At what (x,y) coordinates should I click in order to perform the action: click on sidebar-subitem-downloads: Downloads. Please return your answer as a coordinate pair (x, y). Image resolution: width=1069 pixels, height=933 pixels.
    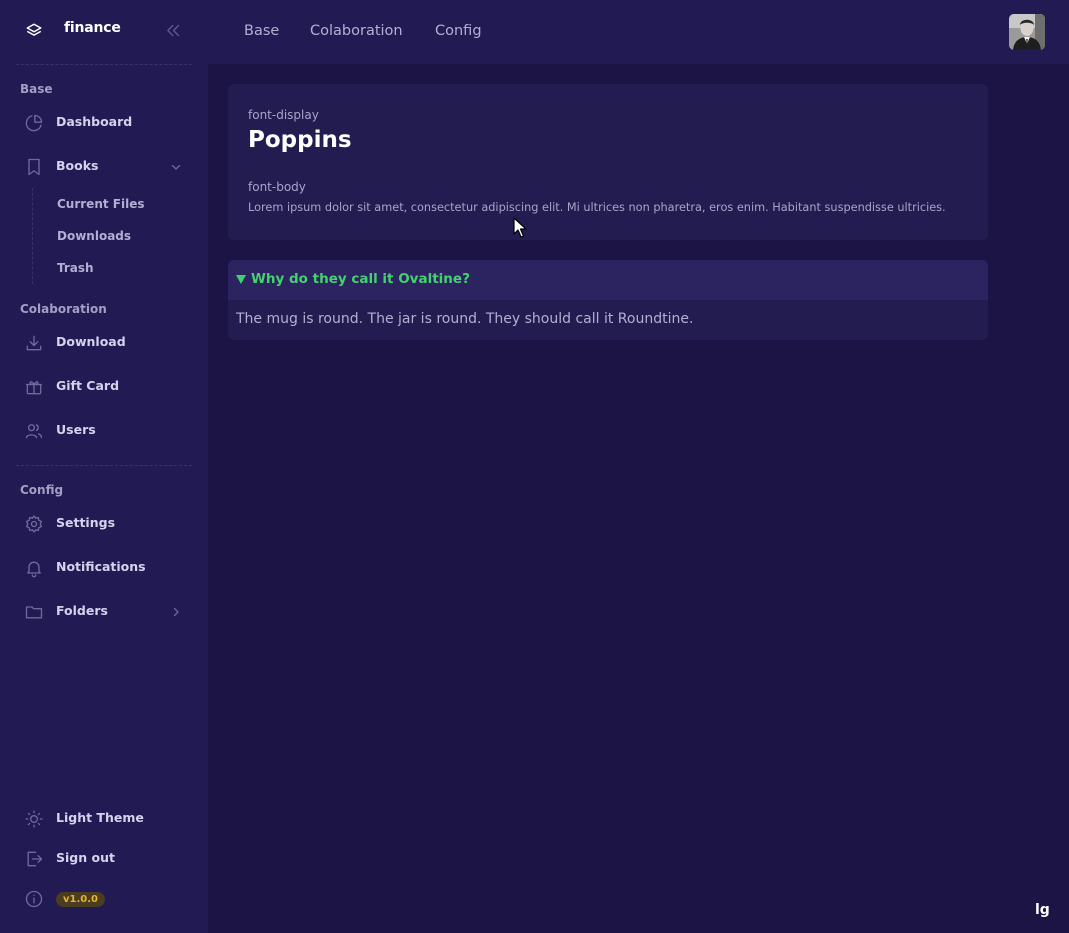
    Looking at the image, I should click on (94, 236).